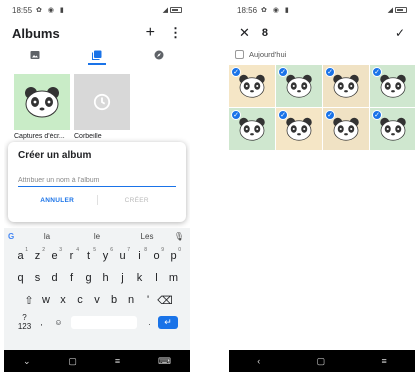 The image size is (415, 372). Describe the element at coordinates (139, 278) in the screenshot. I see `key: k` at that location.